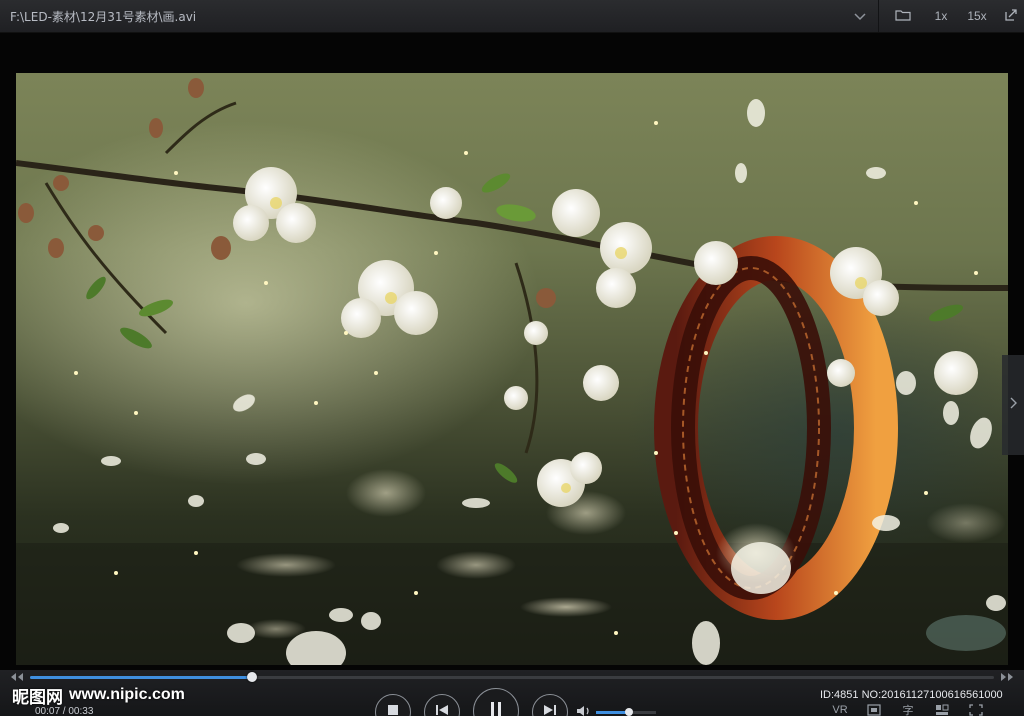  What do you see at coordinates (911, 695) in the screenshot?
I see `media-id-info: ID:4851 NO:20161127100616561000` at bounding box center [911, 695].